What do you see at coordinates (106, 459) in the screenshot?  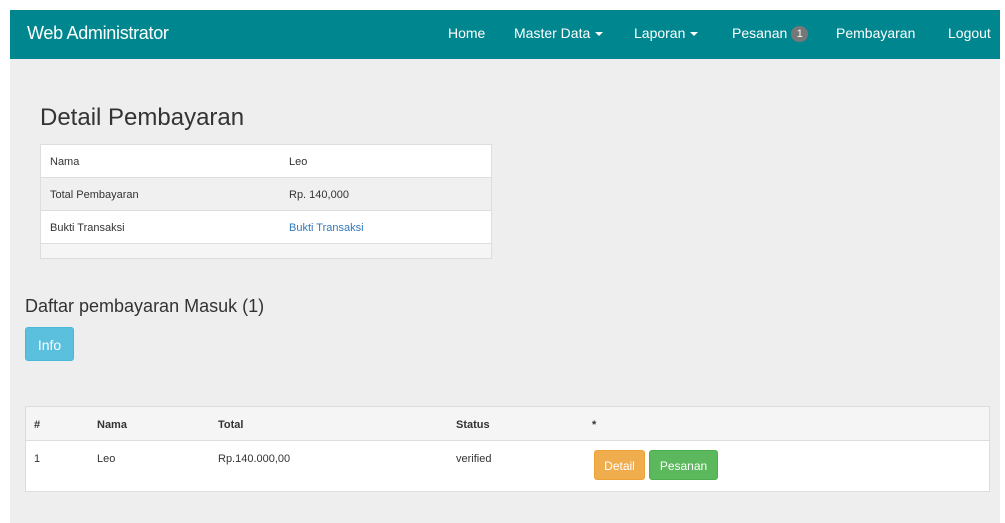 I see `row-nama: Leo` at bounding box center [106, 459].